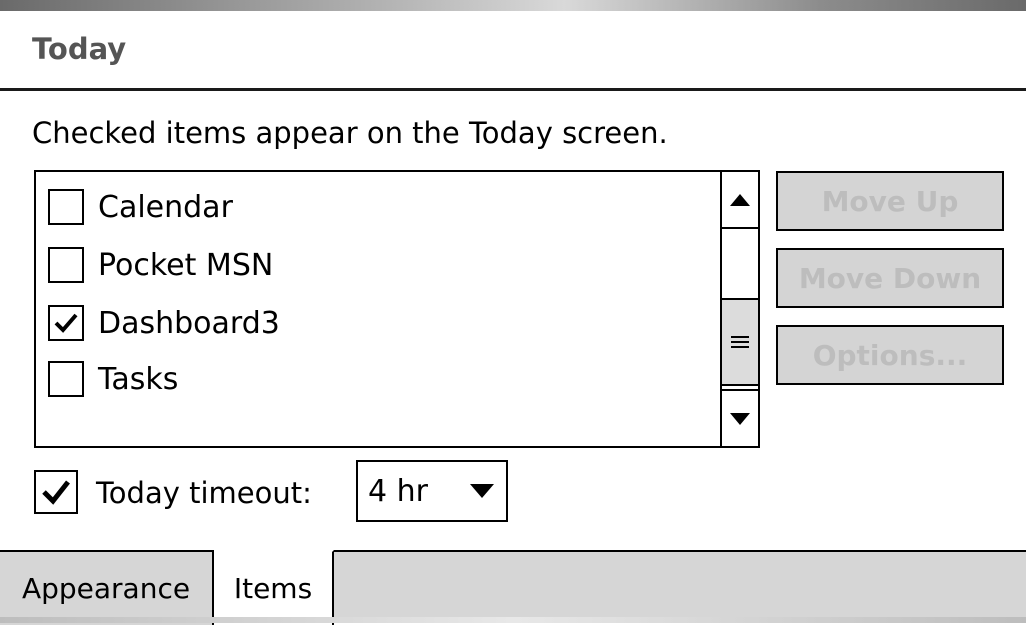 This screenshot has width=1026, height=625. I want to click on checkbox-tasks, so click(66, 379).